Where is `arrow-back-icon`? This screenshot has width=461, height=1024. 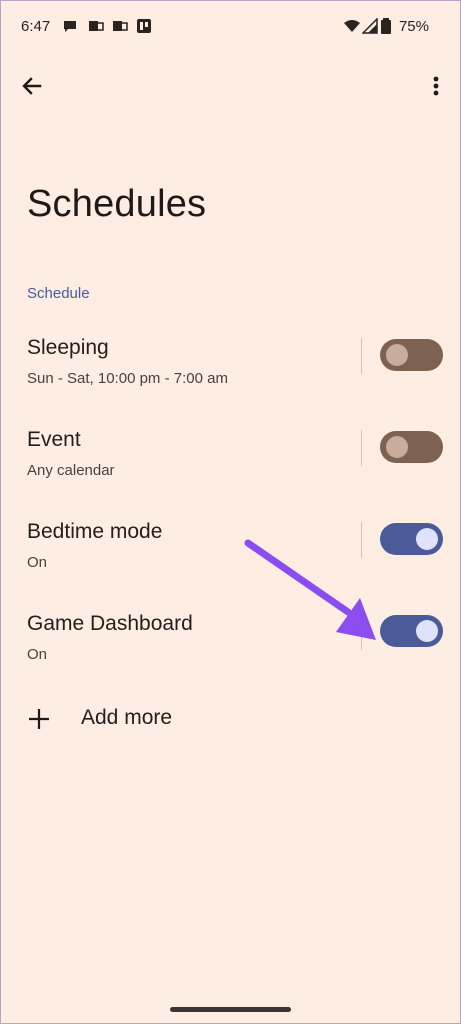
arrow-back-icon is located at coordinates (32, 86).